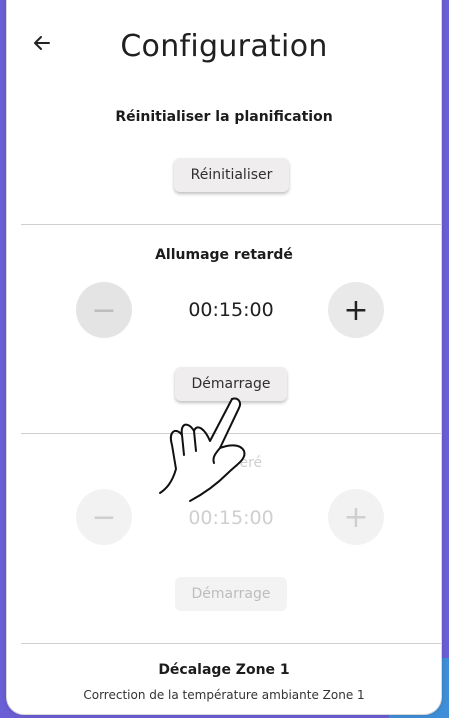  I want to click on header: Configuration, so click(224, 41).